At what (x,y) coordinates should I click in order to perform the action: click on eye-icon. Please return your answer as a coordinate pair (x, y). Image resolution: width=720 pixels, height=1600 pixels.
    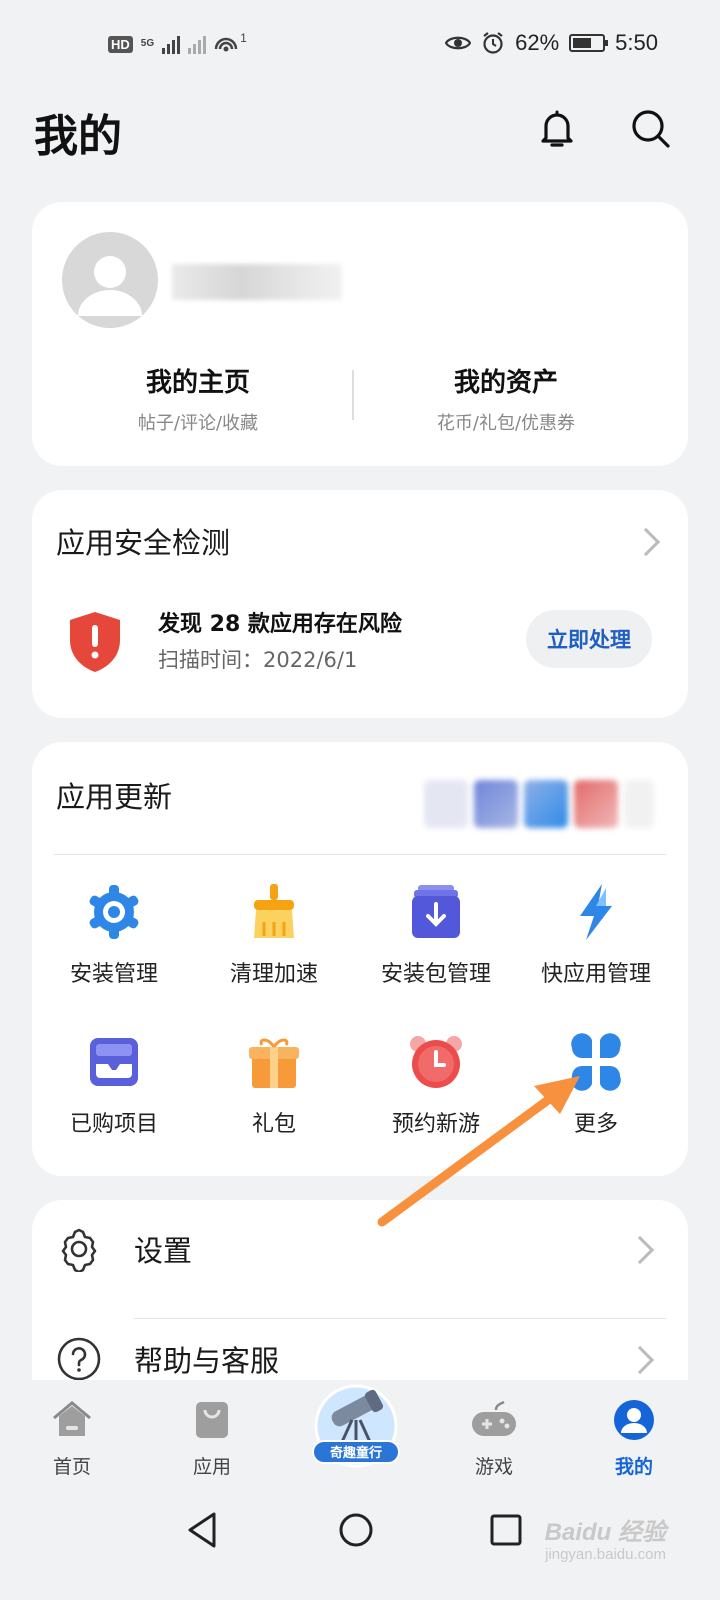
    Looking at the image, I should click on (458, 43).